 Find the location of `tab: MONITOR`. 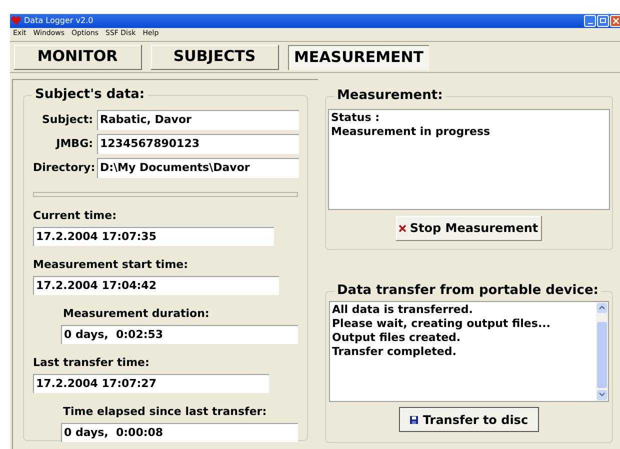

tab: MONITOR is located at coordinates (78, 57).